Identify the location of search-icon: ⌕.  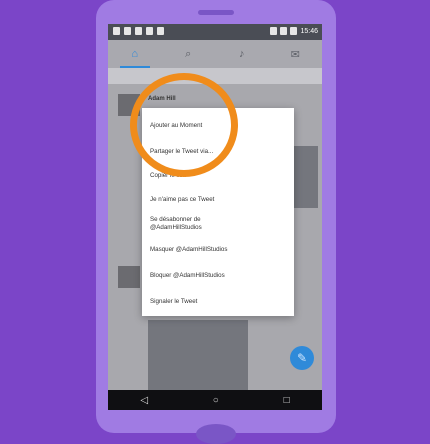
(188, 53).